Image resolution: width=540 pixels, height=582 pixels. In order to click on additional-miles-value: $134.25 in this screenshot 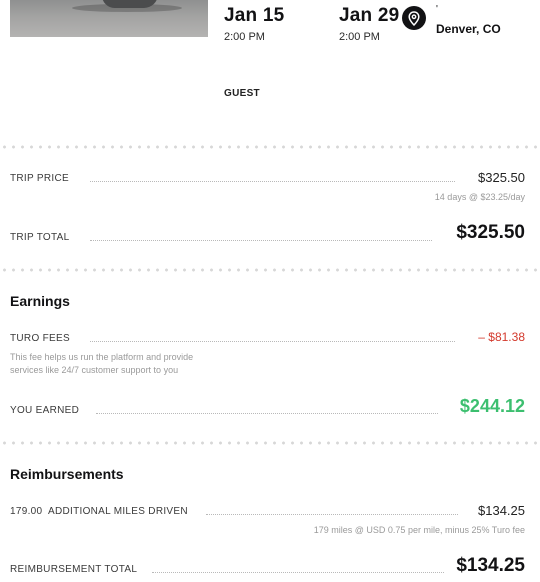, I will do `click(501, 510)`.